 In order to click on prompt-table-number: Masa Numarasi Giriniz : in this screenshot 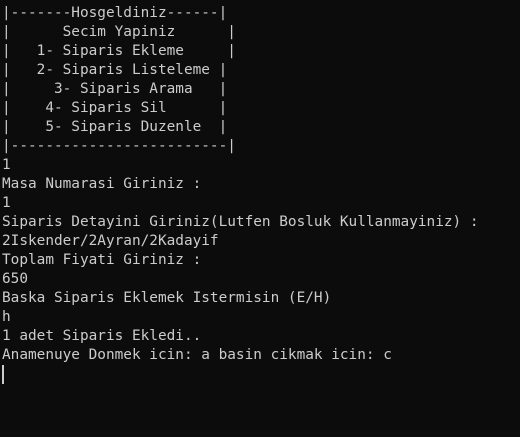, I will do `click(102, 184)`.